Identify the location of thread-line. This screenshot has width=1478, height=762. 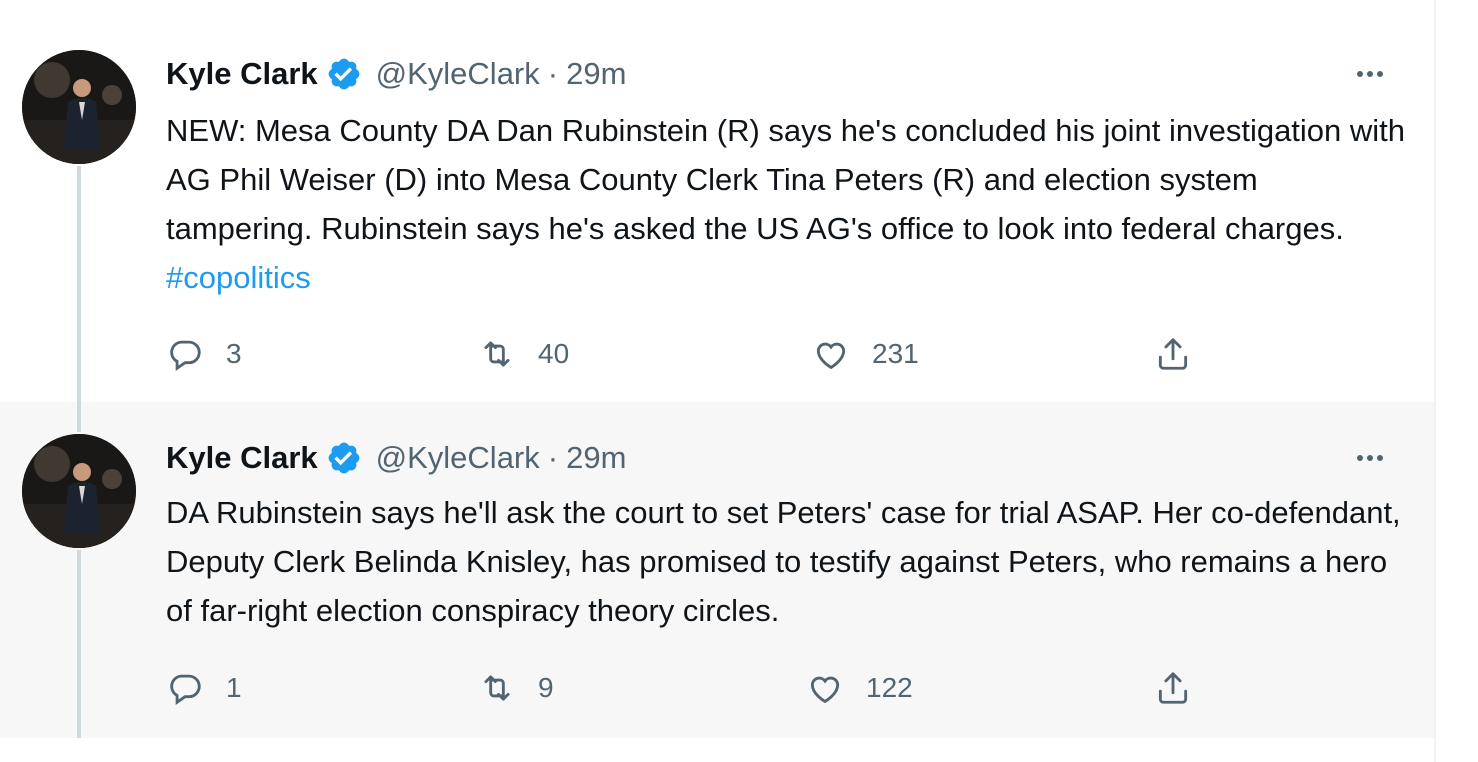
(79, 284).